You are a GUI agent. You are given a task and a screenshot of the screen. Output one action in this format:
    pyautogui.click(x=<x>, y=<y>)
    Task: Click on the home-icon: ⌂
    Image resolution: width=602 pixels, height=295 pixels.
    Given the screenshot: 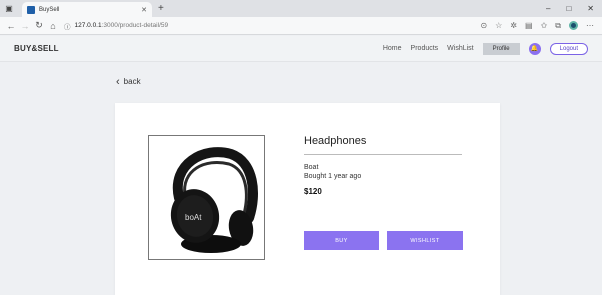 What is the action you would take?
    pyautogui.click(x=53, y=26)
    